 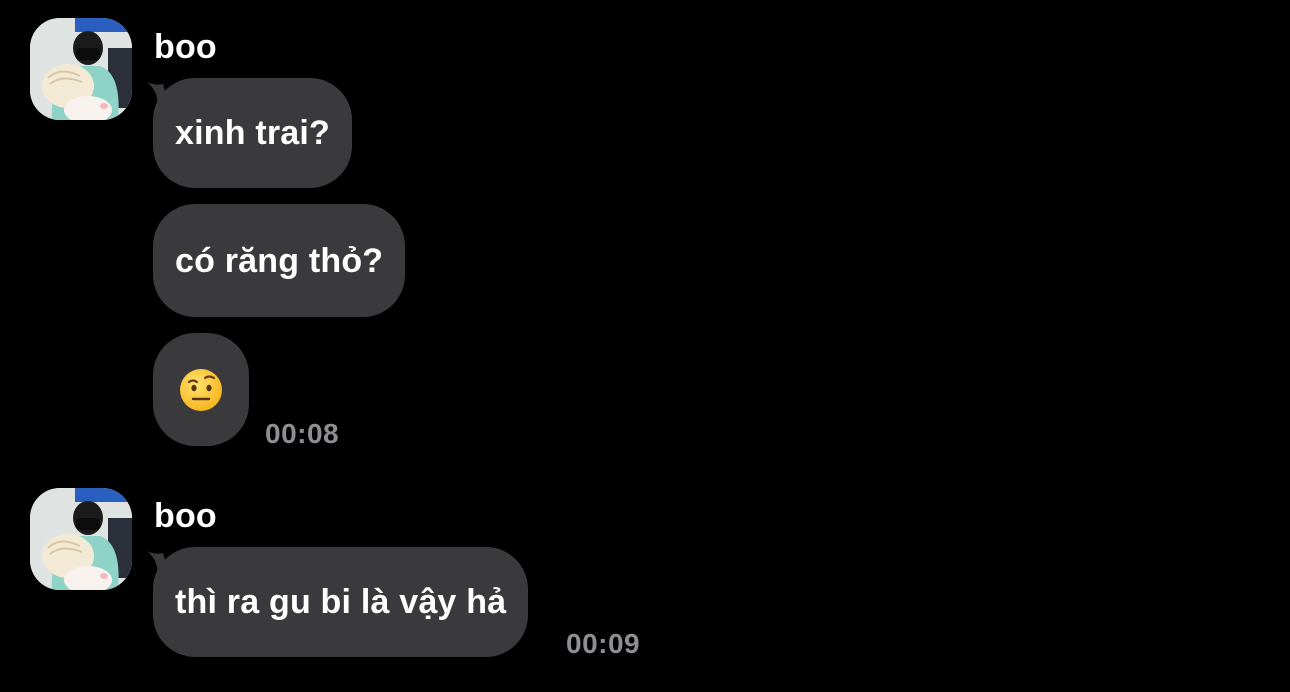 I want to click on message-bubble: thì ra gu bi là vậy hả, so click(x=341, y=602).